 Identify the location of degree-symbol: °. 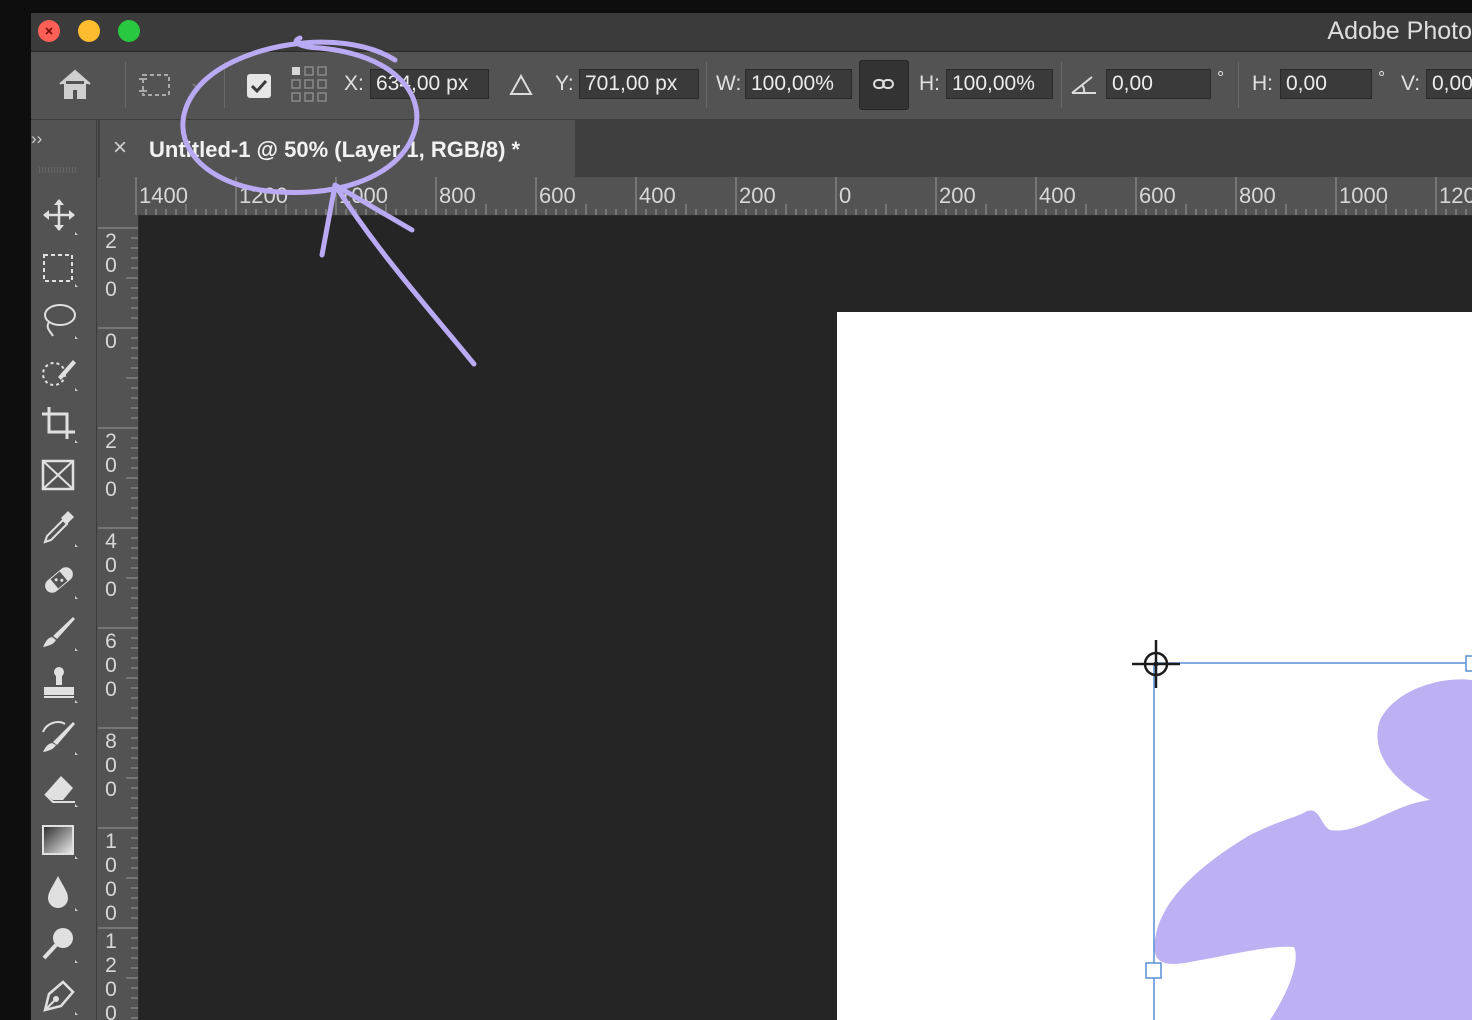
(1221, 78).